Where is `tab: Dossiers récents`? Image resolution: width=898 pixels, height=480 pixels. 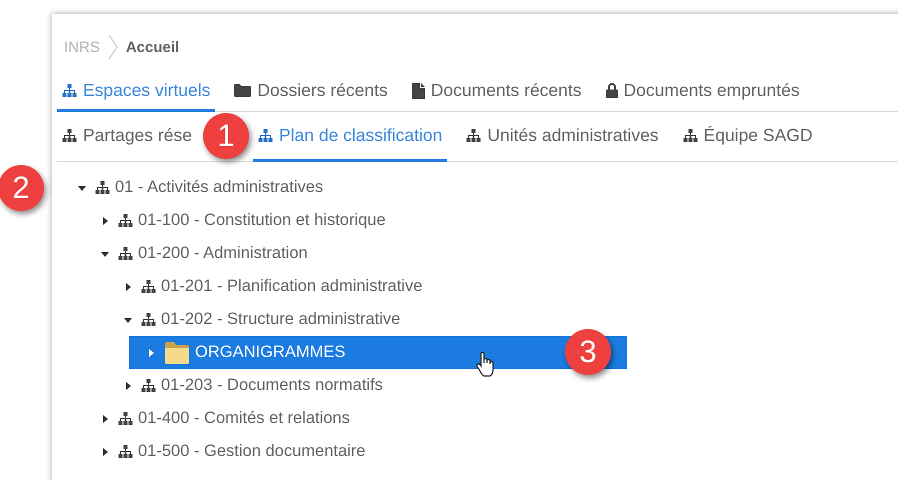 tab: Dossiers récents is located at coordinates (311, 92).